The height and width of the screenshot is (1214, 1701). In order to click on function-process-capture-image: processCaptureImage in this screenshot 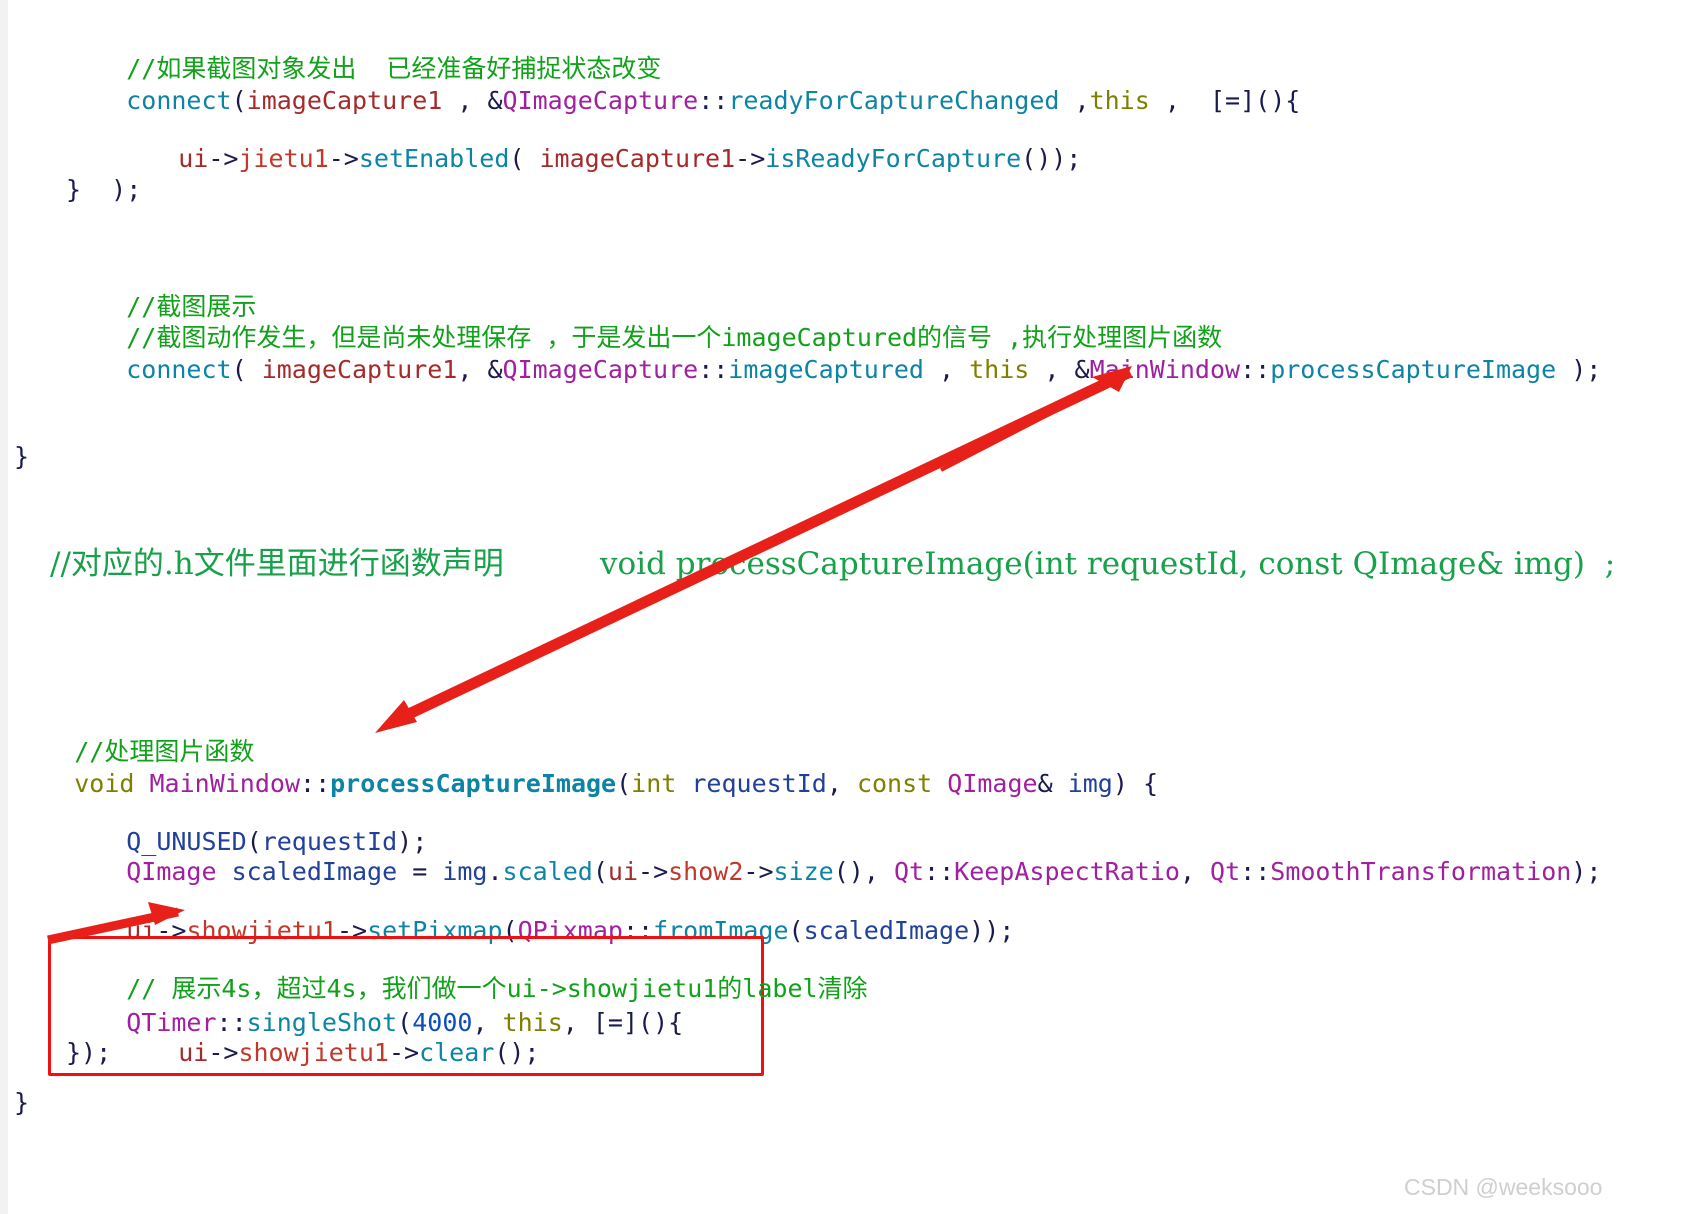, I will do `click(473, 783)`.